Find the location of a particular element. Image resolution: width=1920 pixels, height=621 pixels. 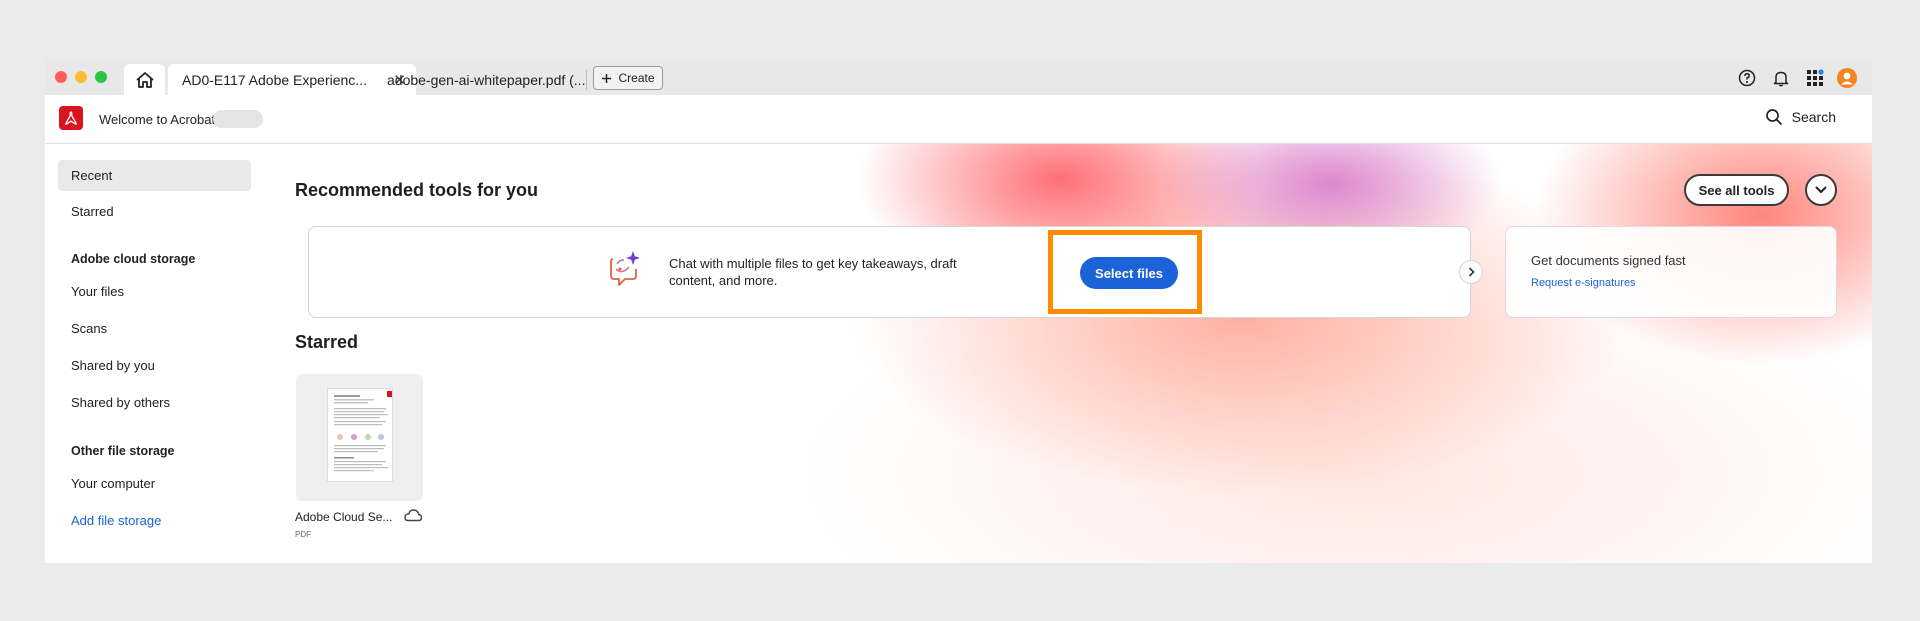

acrobat-logo is located at coordinates (71, 118).